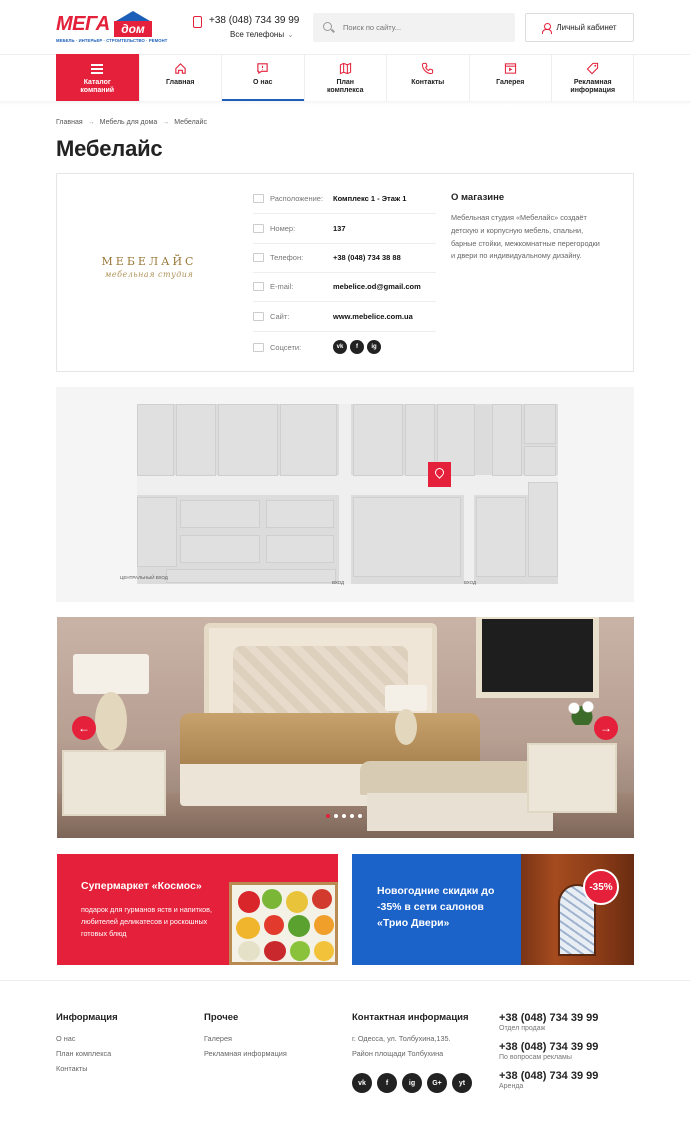 The image size is (690, 1133). What do you see at coordinates (425, 27) in the screenshot?
I see `search-input` at bounding box center [425, 27].